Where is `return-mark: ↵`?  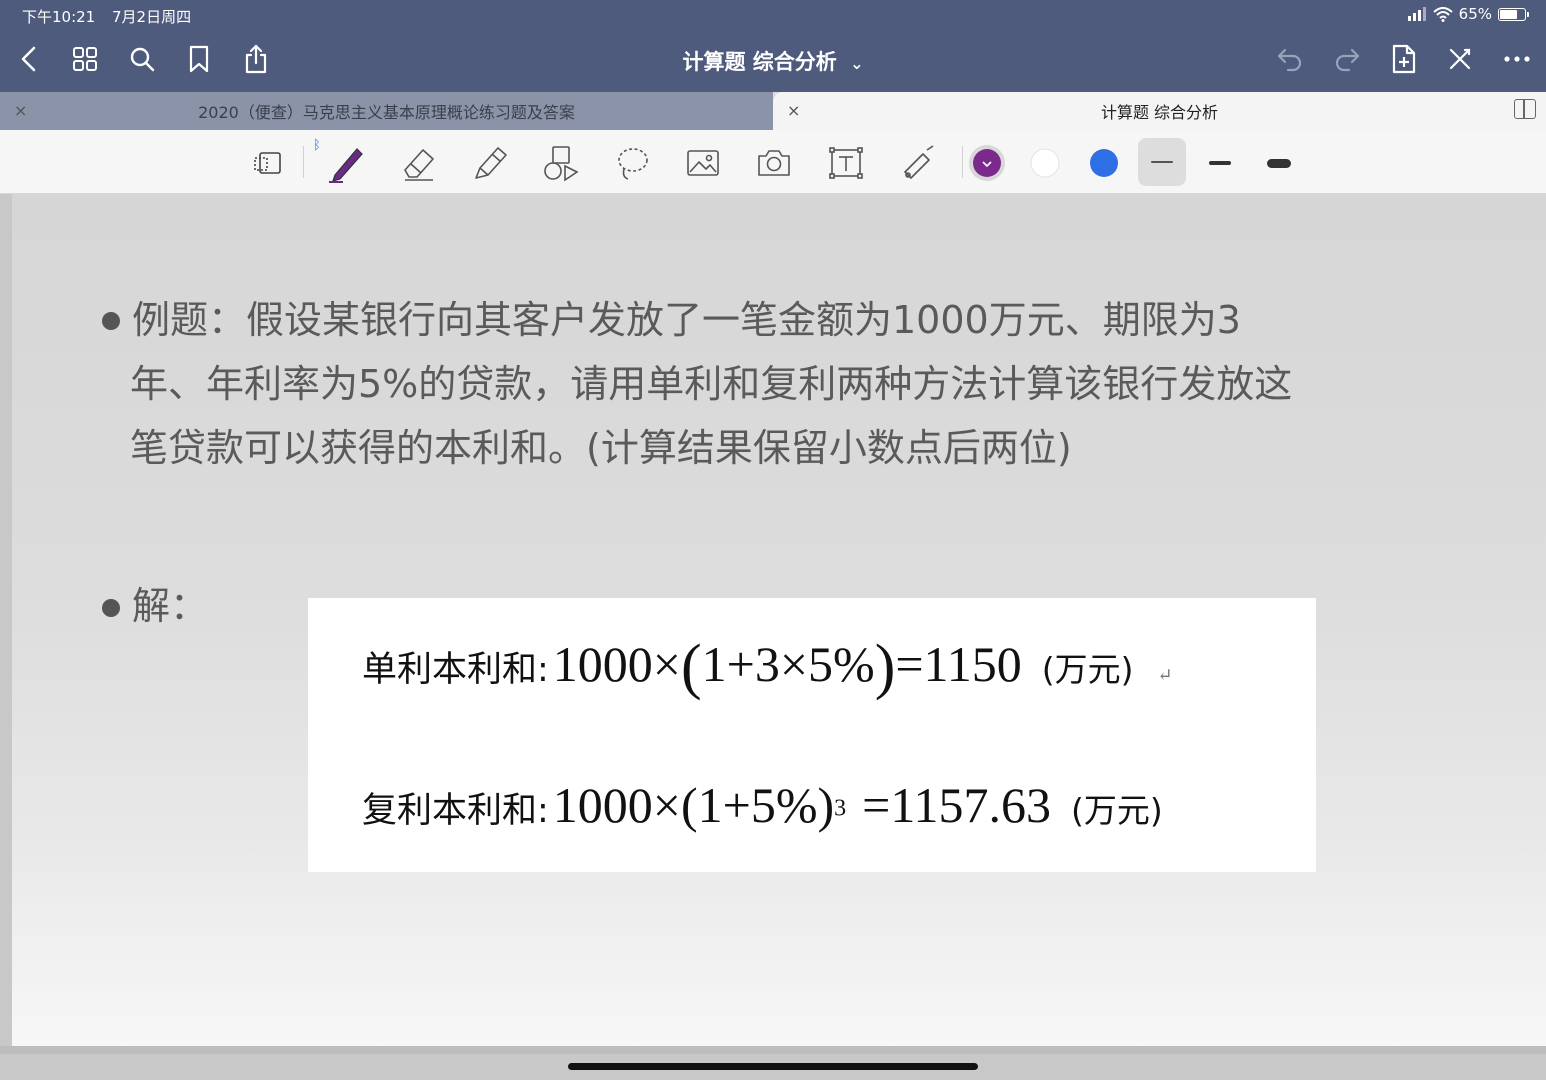 return-mark: ↵ is located at coordinates (1165, 675).